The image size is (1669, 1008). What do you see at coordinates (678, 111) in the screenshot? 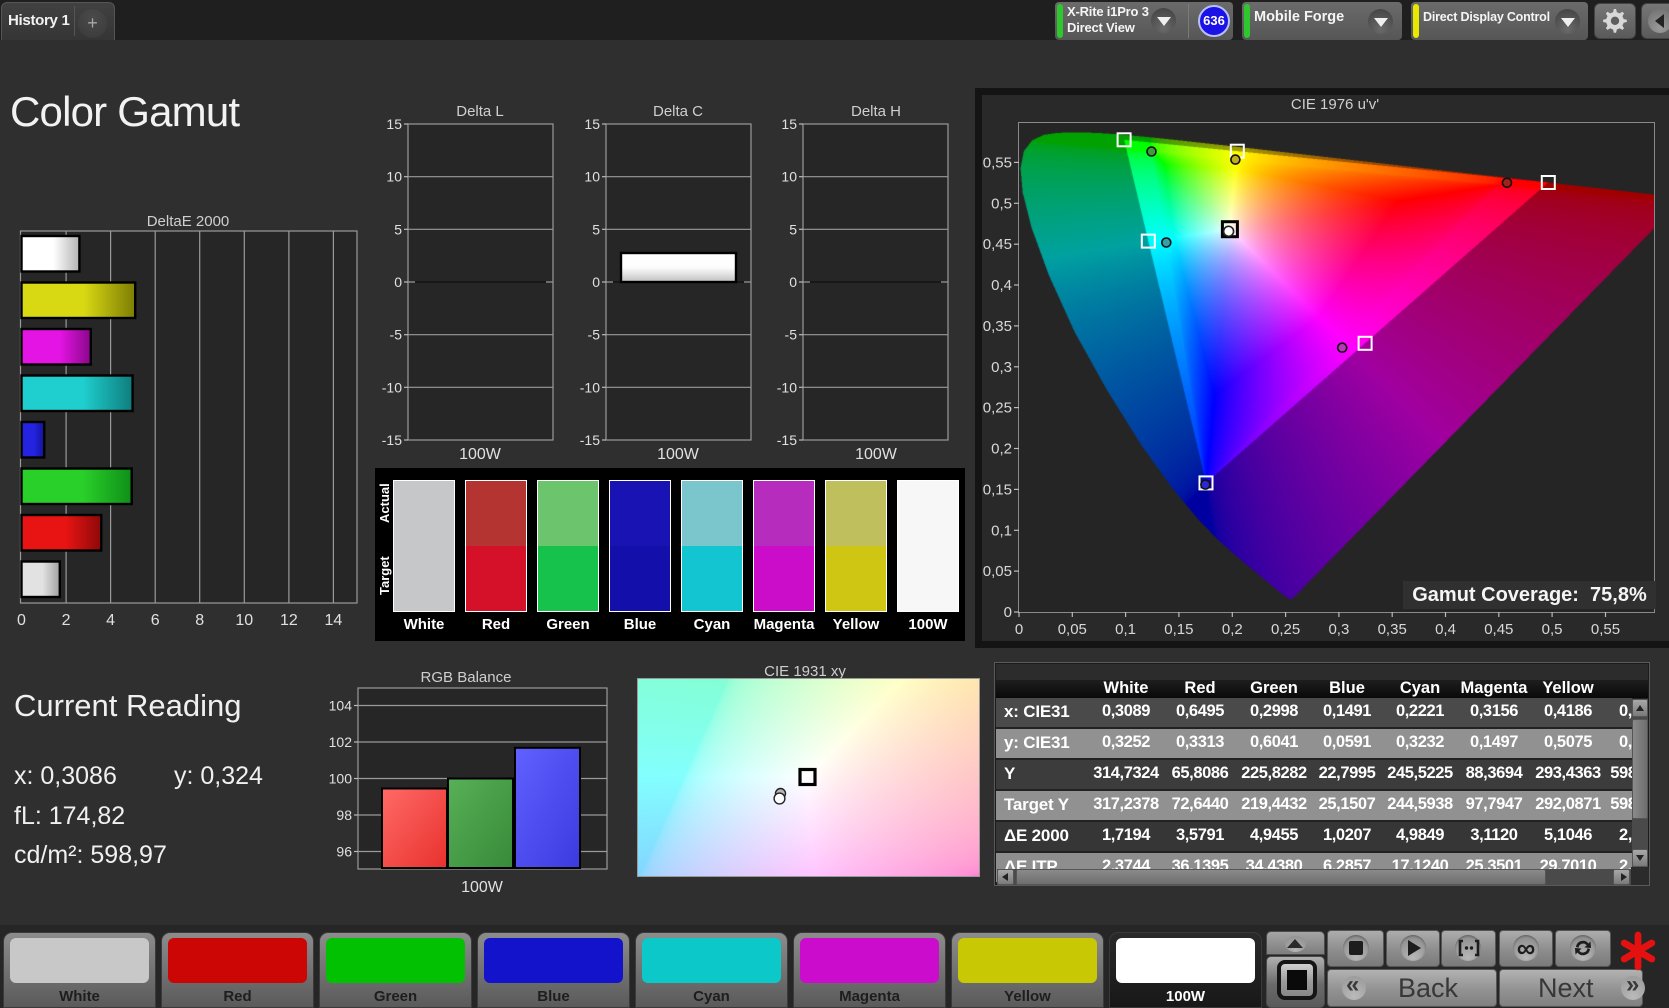
I see `svg-text: Delta C` at bounding box center [678, 111].